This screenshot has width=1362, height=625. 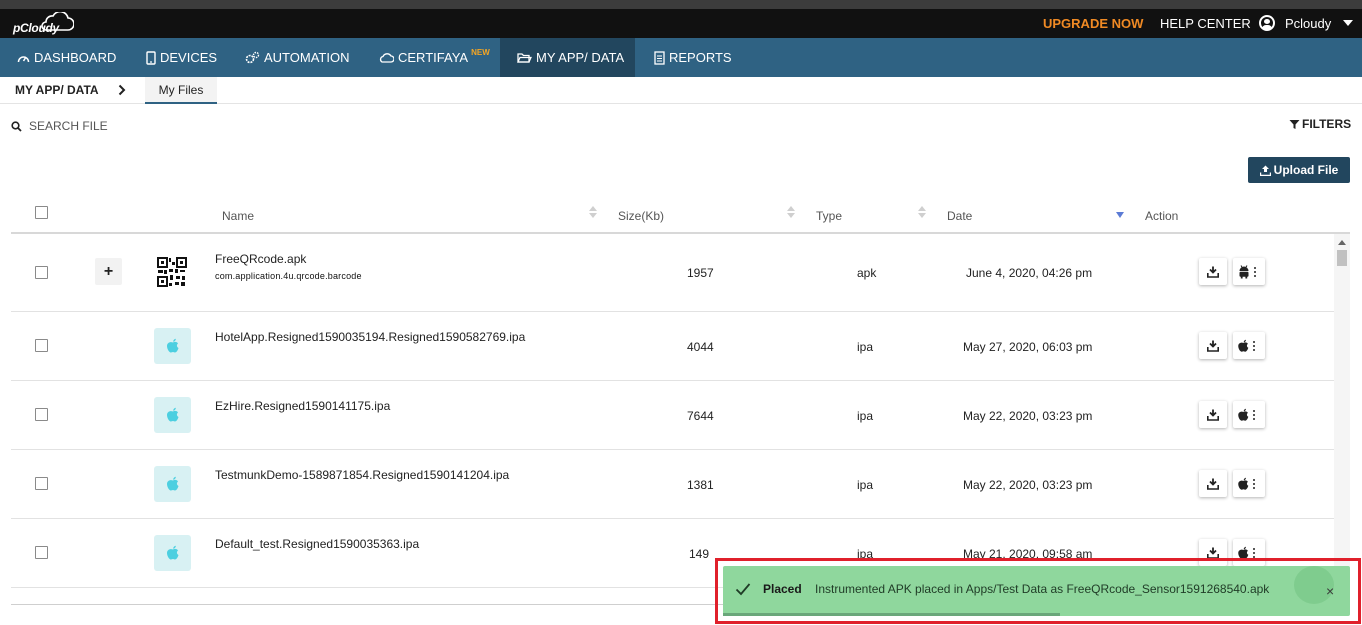 I want to click on top-bar: pCloudy UPGRADE NOW HELP CENTER Pcloudy, so click(x=681, y=23).